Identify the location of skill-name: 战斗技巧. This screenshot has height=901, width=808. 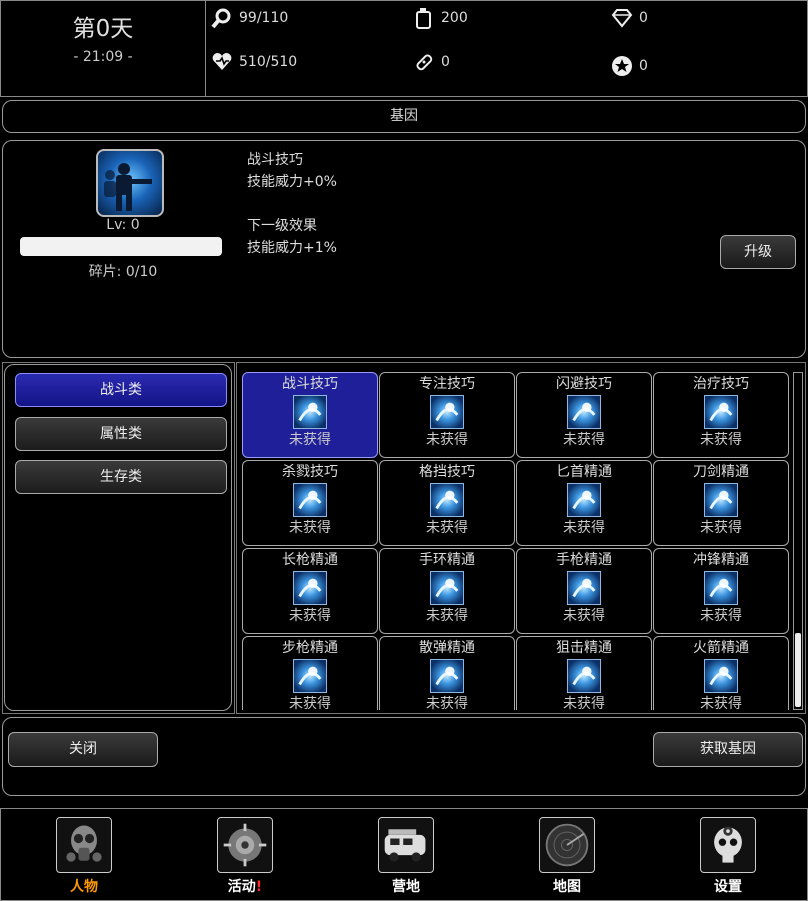
(310, 384).